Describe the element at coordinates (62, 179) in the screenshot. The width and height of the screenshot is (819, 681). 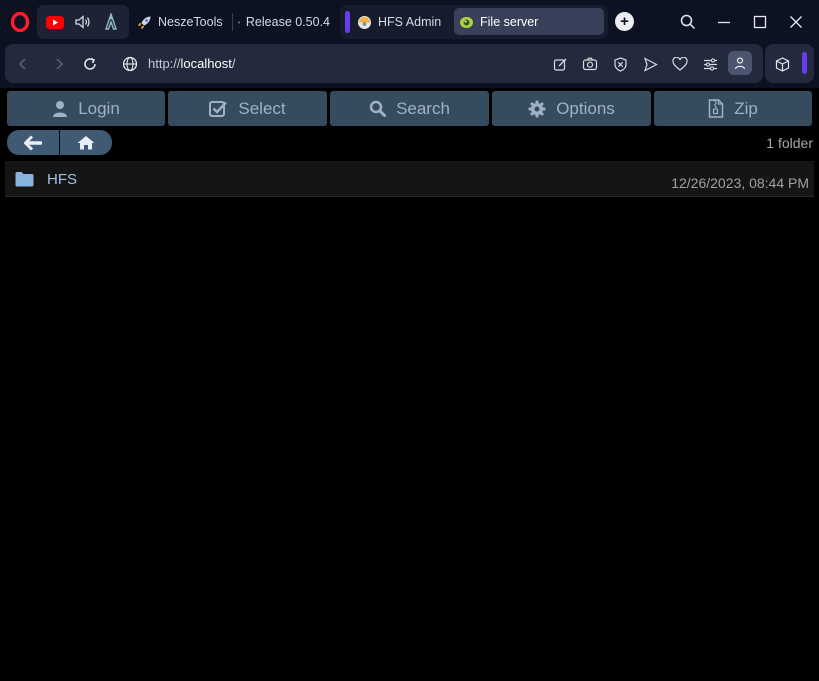
I see `file-name-link: HFS` at that location.